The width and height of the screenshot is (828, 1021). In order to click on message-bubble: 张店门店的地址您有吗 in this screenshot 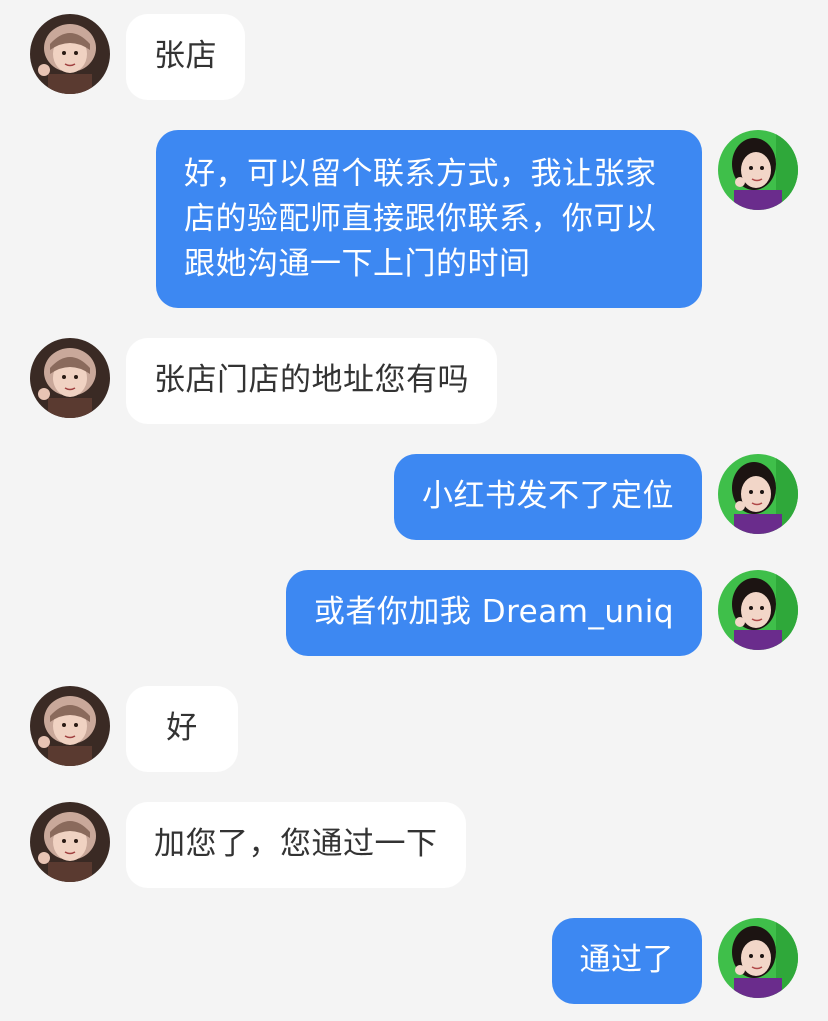, I will do `click(311, 381)`.